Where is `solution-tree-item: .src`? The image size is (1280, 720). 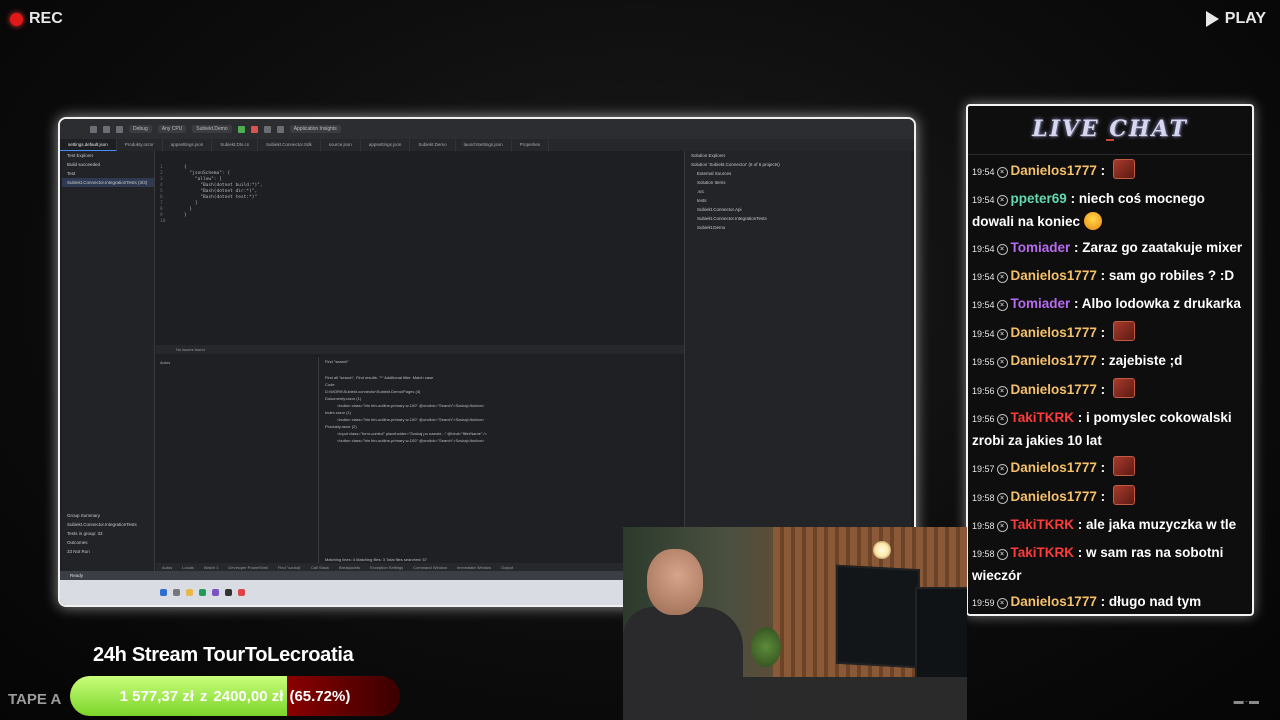 solution-tree-item: .src is located at coordinates (798, 191).